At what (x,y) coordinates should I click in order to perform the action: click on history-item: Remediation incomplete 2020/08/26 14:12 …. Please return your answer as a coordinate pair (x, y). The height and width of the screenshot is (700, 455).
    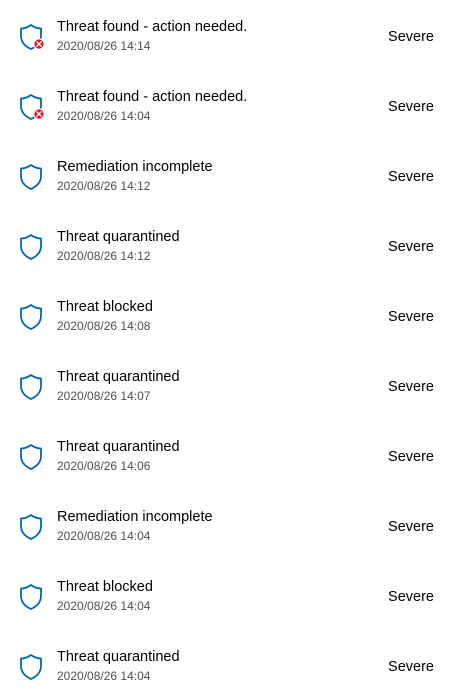
    Looking at the image, I should click on (227, 175).